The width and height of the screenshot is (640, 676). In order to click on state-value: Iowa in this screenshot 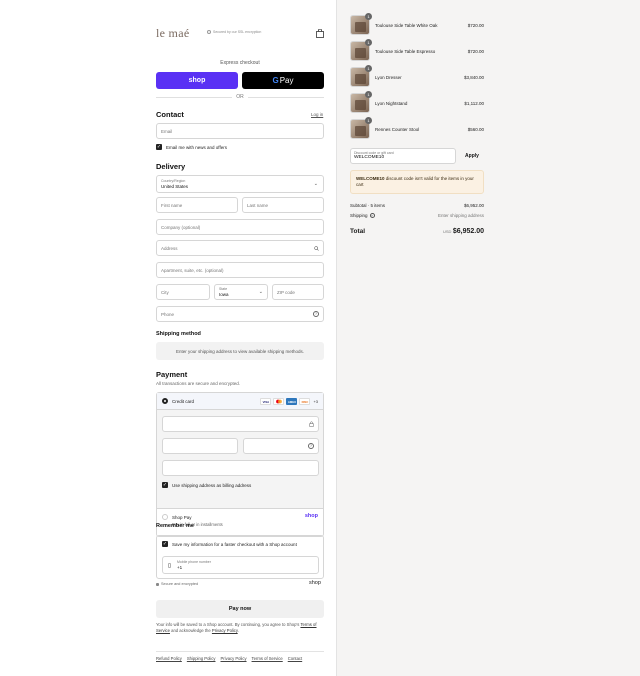, I will do `click(224, 294)`.